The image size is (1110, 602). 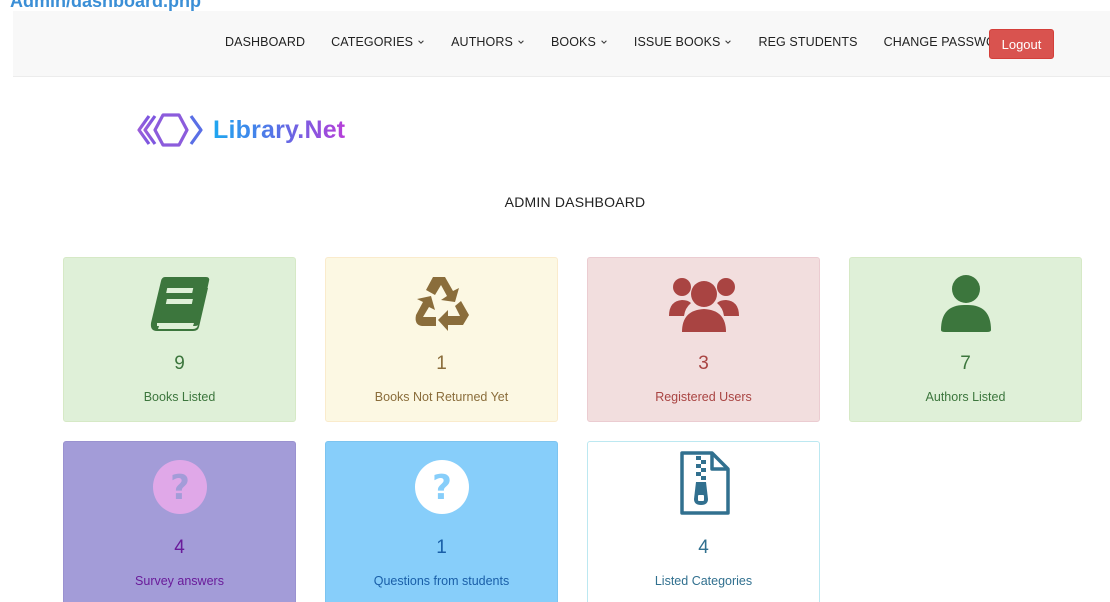 I want to click on survey-answers-count: 4, so click(x=179, y=547).